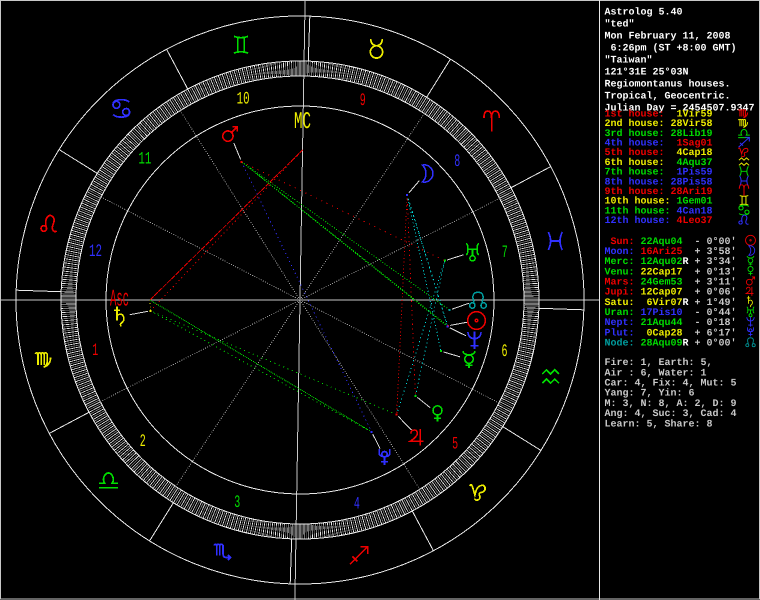  Describe the element at coordinates (671, 344) in the screenshot. I see `svg-text:Node:28Aqu09R+ 0°00': Node: 28Aqu09R + 0°00'` at that location.